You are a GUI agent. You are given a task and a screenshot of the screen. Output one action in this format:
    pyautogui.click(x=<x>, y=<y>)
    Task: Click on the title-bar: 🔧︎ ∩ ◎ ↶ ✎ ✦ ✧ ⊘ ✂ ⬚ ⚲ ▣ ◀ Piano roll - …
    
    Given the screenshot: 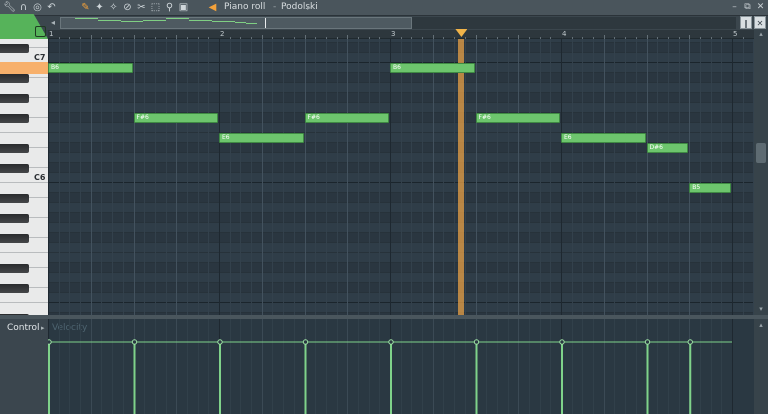 What is the action you would take?
    pyautogui.click(x=384, y=8)
    